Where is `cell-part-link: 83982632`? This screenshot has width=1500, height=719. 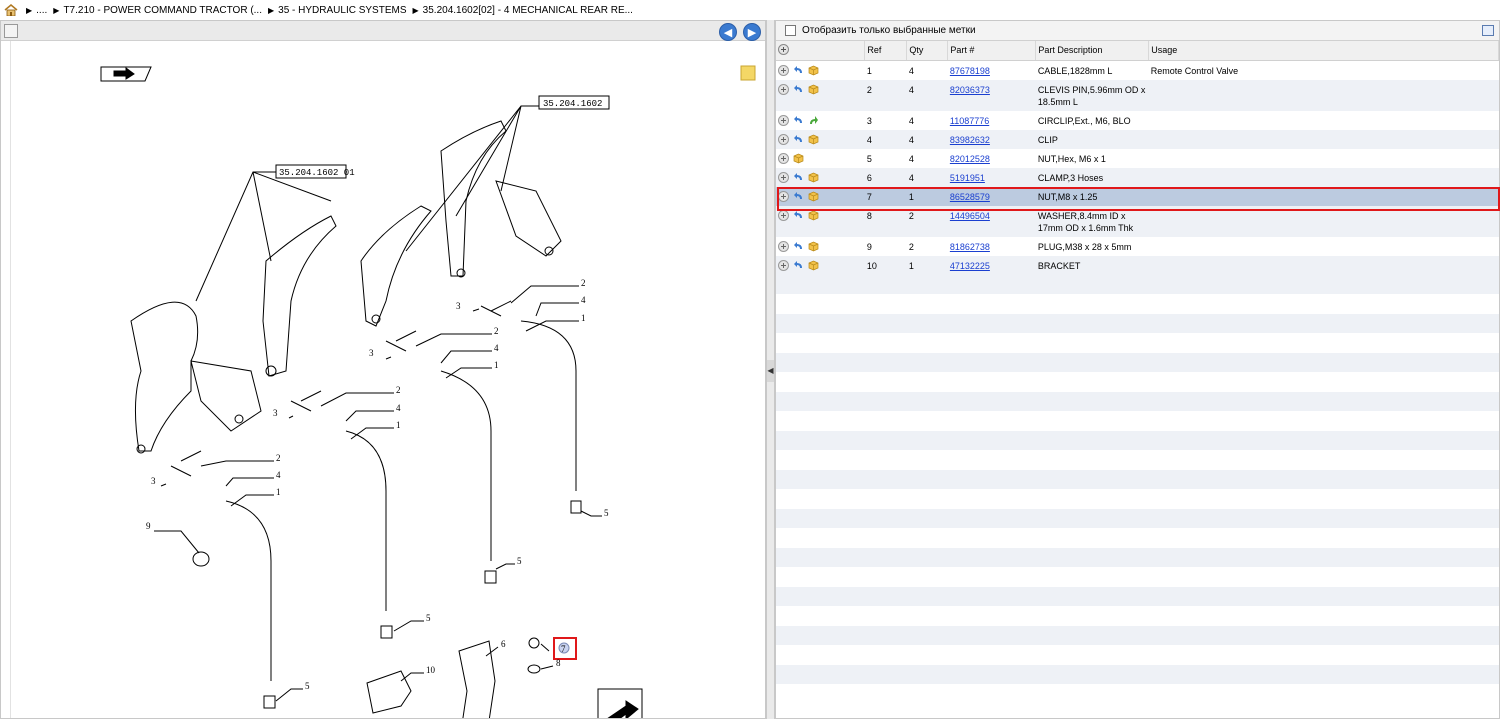
cell-part-link: 83982632 is located at coordinates (991, 139).